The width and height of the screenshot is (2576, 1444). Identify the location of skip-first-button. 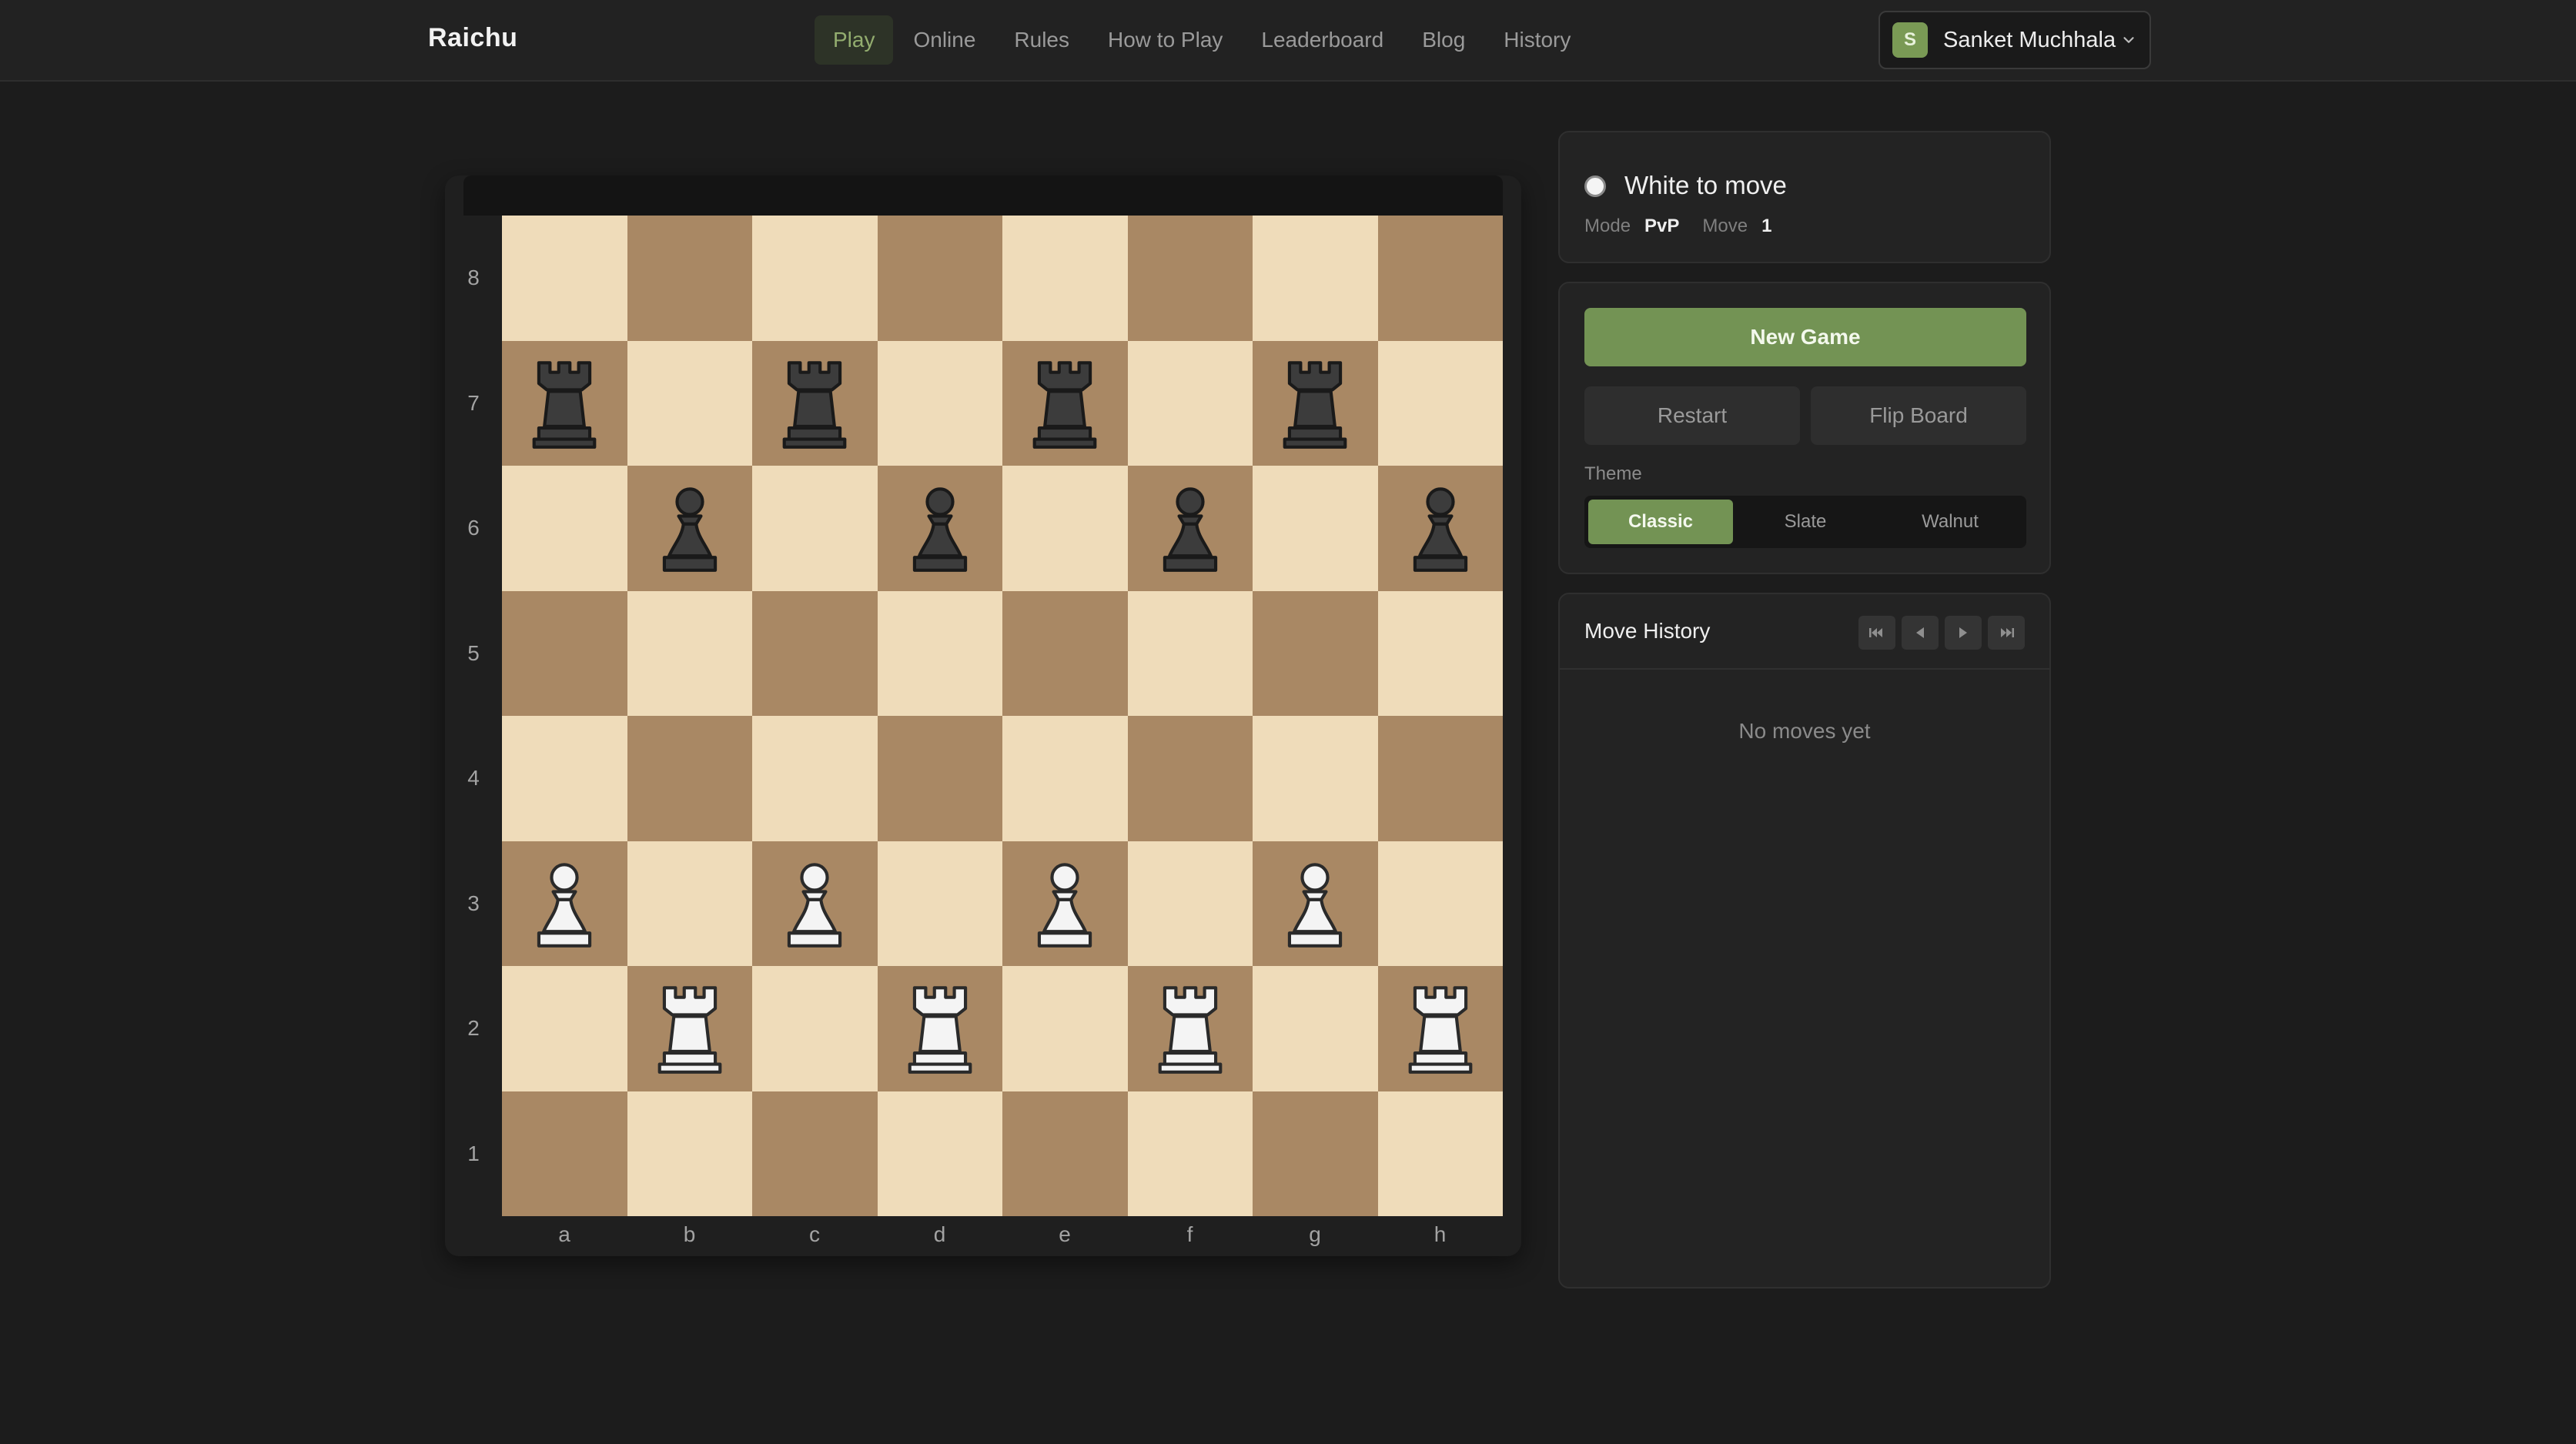
(1876, 633).